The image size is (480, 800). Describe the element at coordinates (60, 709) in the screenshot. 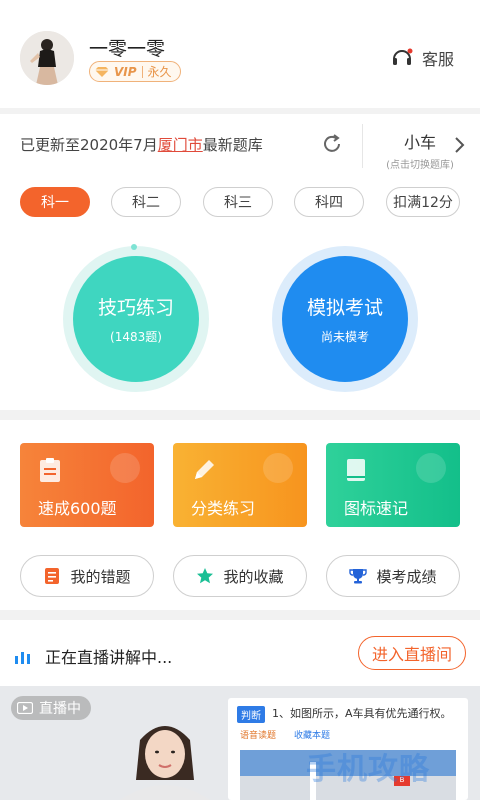

I see `live-tag-label: 直播中` at that location.